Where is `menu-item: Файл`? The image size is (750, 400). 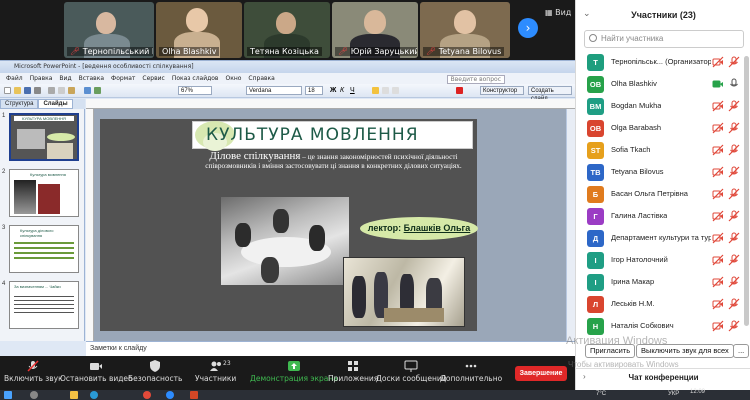
menu-item: Файл is located at coordinates (14, 79).